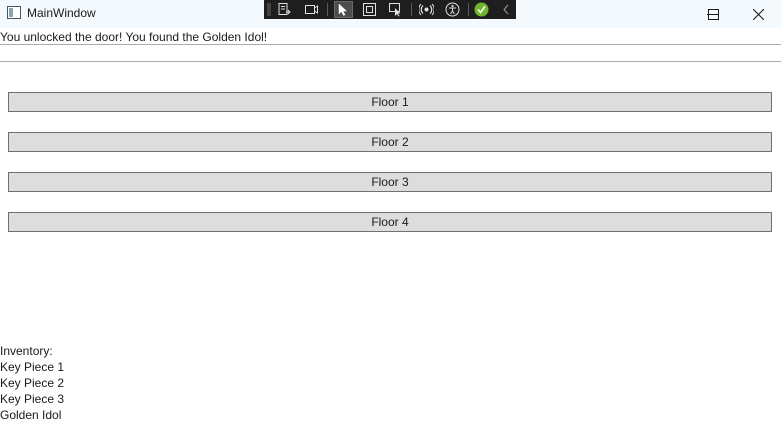 The image size is (781, 436). I want to click on maximize-button, so click(713, 14).